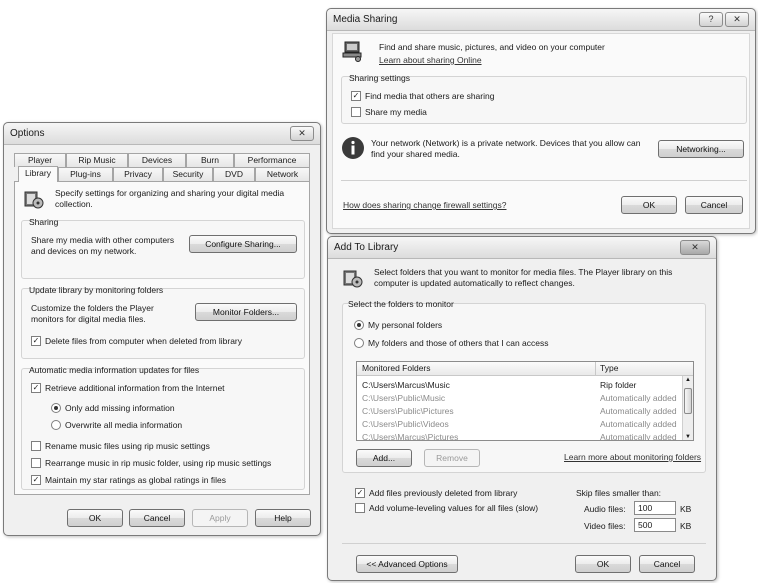 The image size is (758, 583). I want to click on folder-cell: C:\Users\Public\Pictures, so click(408, 411).